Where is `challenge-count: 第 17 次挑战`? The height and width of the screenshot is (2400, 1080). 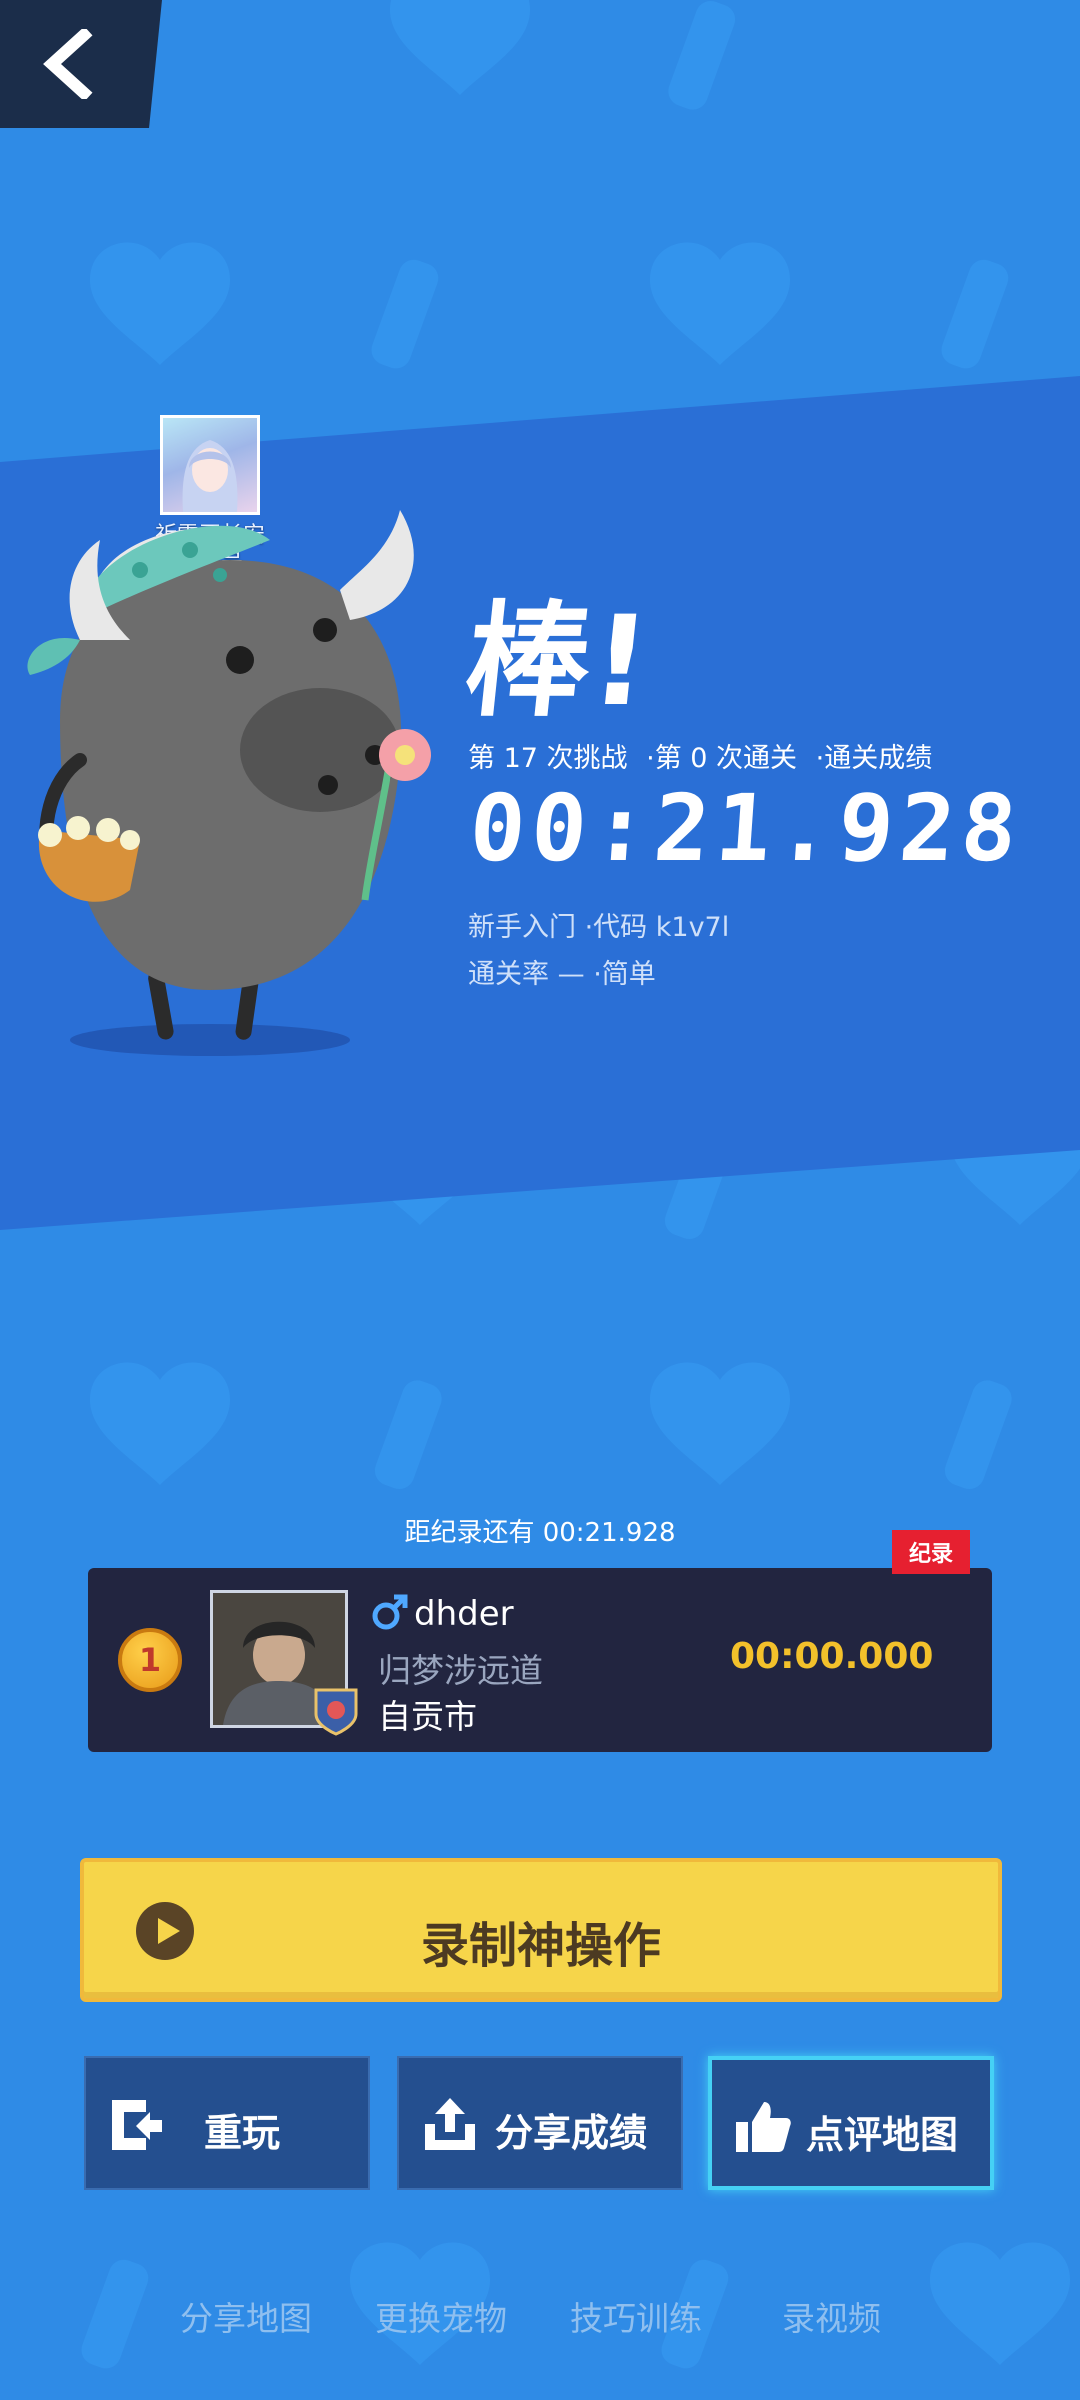 challenge-count: 第 17 次挑战 is located at coordinates (548, 758).